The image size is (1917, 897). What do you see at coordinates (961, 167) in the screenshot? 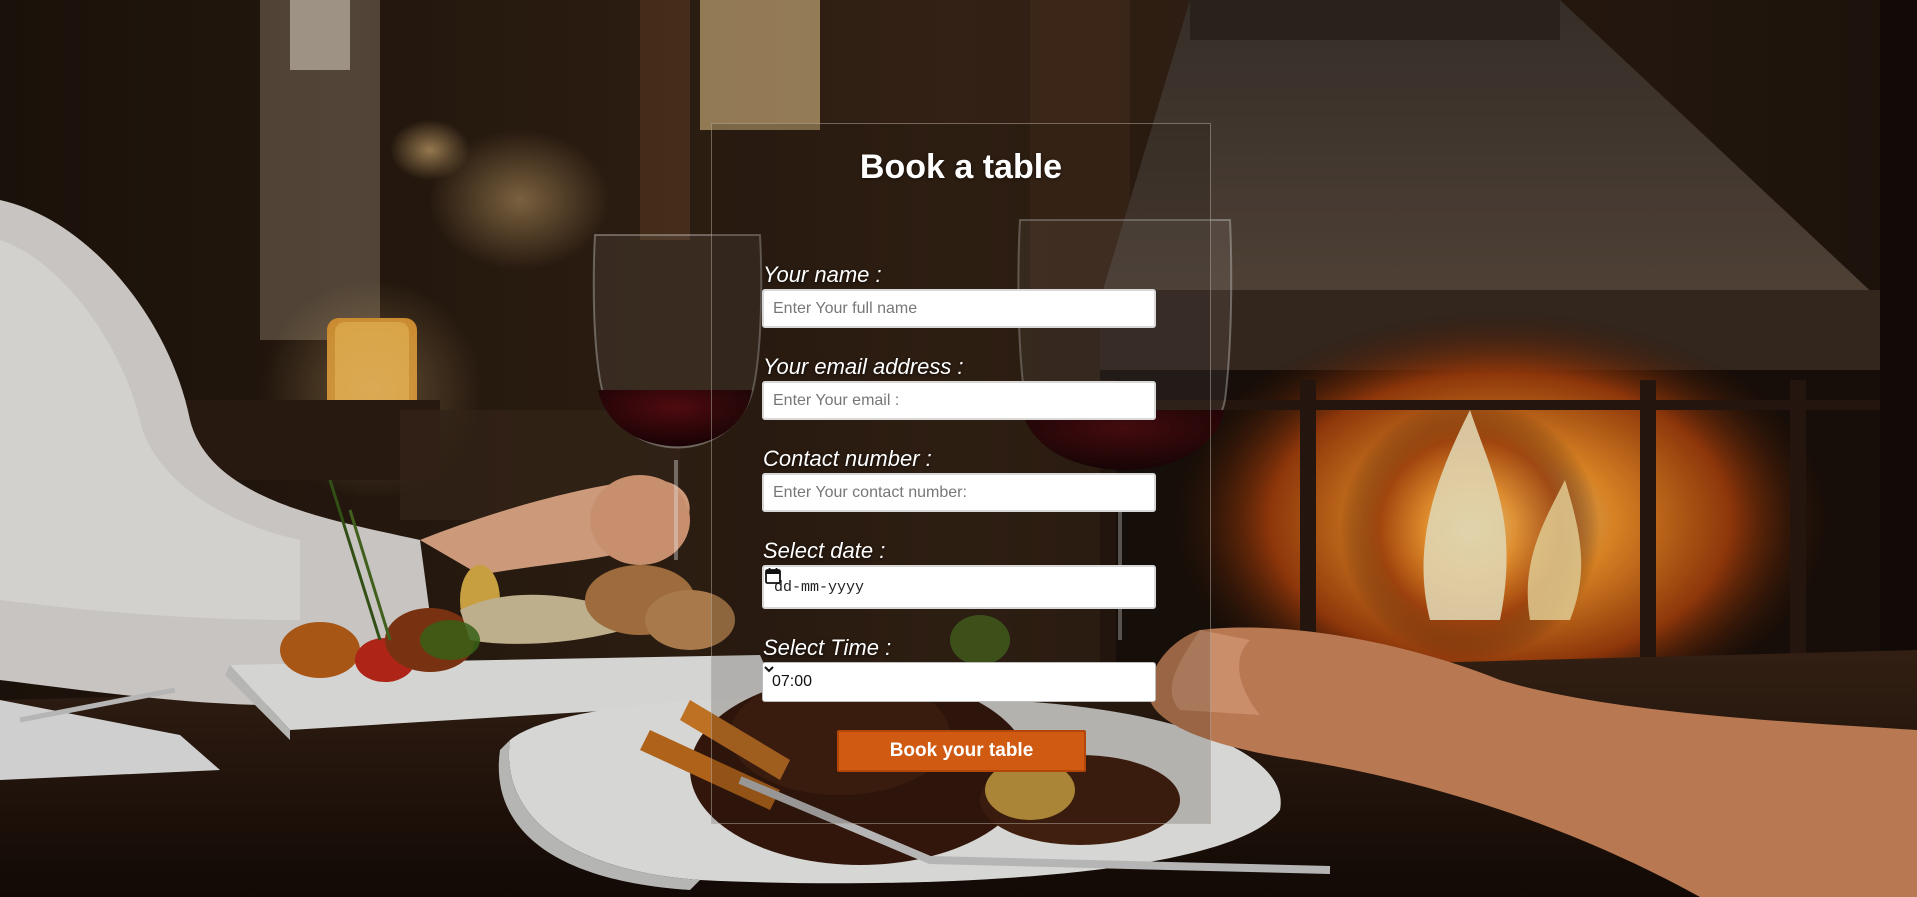
I see `form-title: Book a table` at bounding box center [961, 167].